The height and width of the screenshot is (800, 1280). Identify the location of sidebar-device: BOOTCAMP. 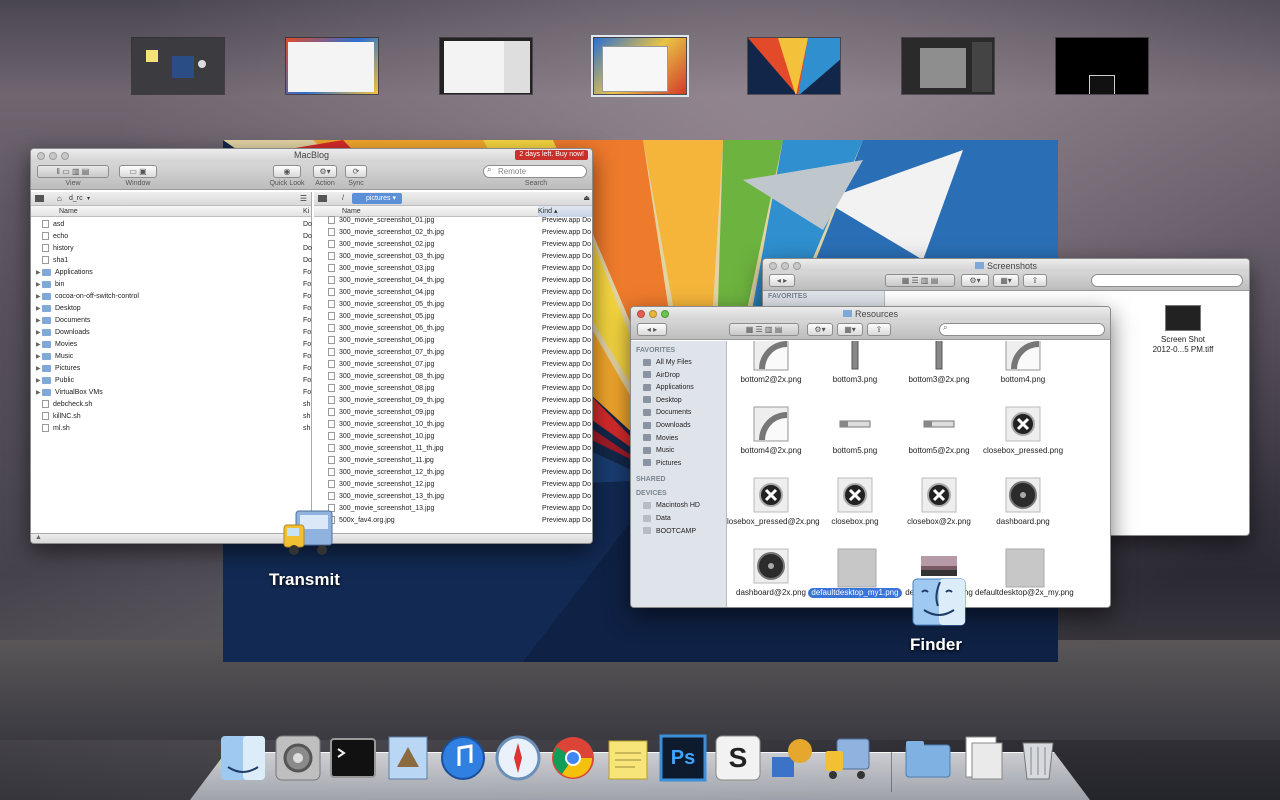
(678, 532).